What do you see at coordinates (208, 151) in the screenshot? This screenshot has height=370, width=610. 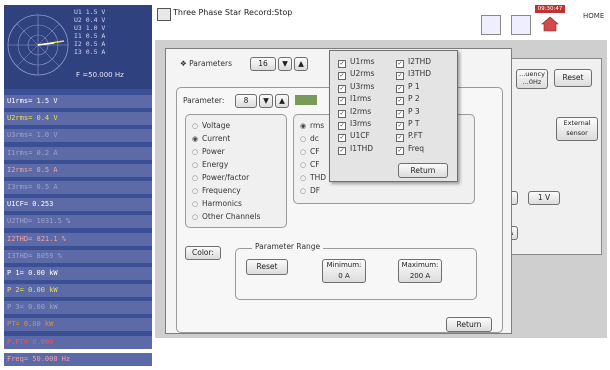 I see `category-option: Power` at bounding box center [208, 151].